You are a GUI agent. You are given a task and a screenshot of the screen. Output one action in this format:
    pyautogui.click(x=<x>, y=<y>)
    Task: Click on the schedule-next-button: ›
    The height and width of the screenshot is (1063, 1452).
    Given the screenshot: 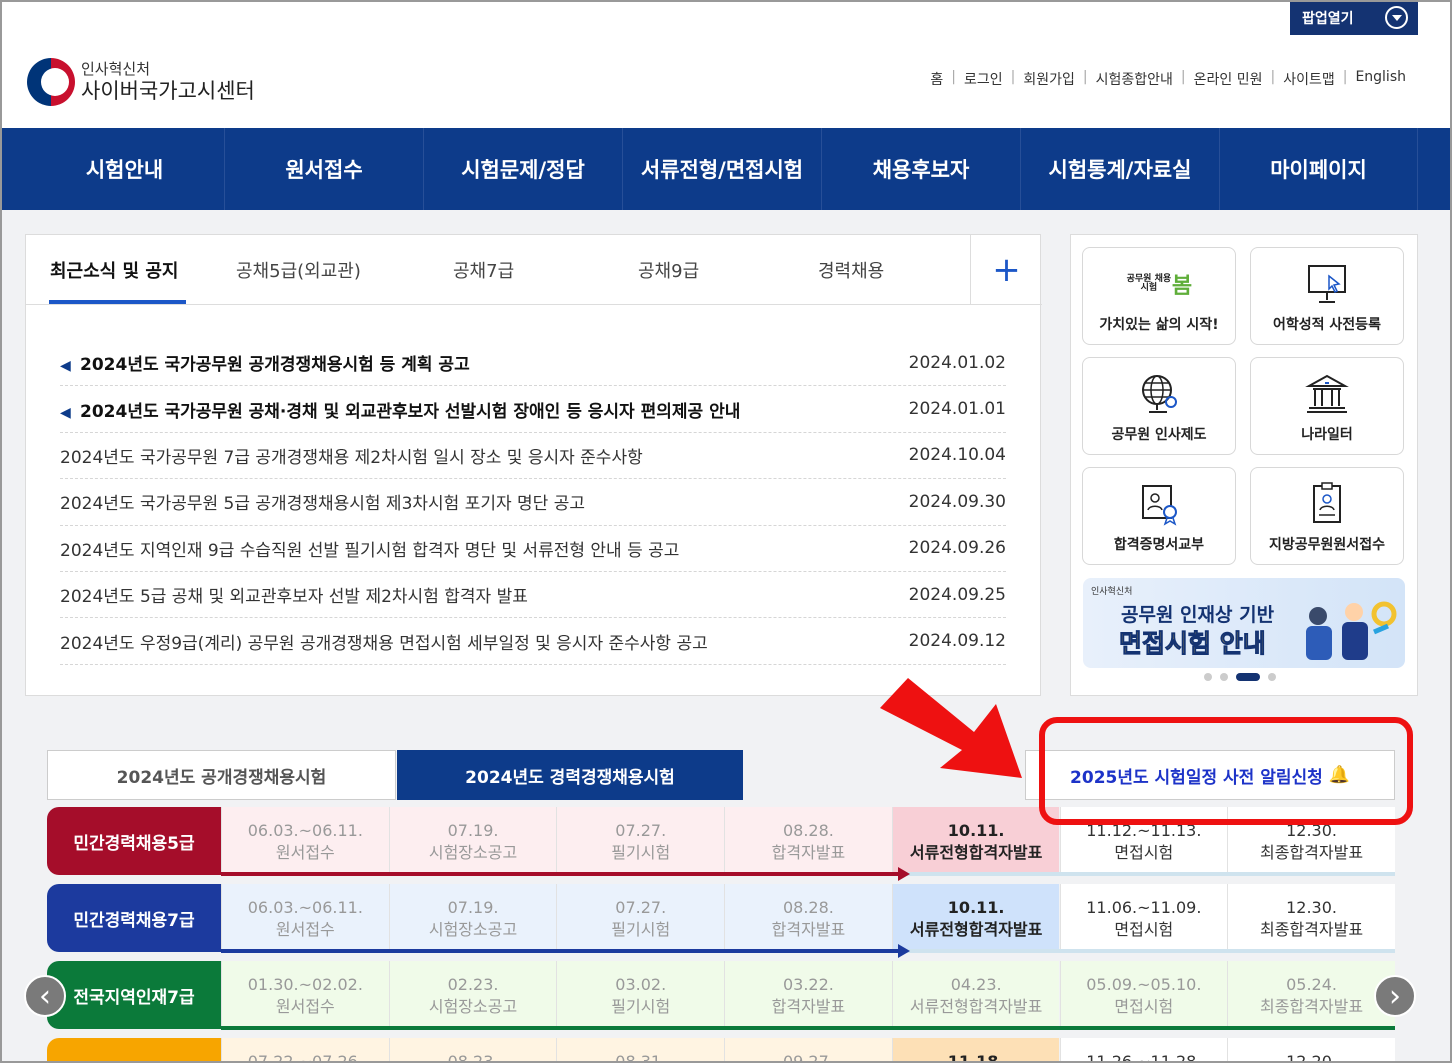 What is the action you would take?
    pyautogui.click(x=1395, y=996)
    